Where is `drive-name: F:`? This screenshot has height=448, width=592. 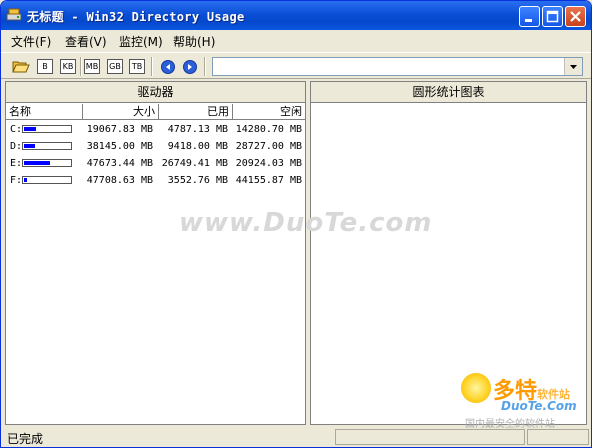 drive-name: F: is located at coordinates (16, 180).